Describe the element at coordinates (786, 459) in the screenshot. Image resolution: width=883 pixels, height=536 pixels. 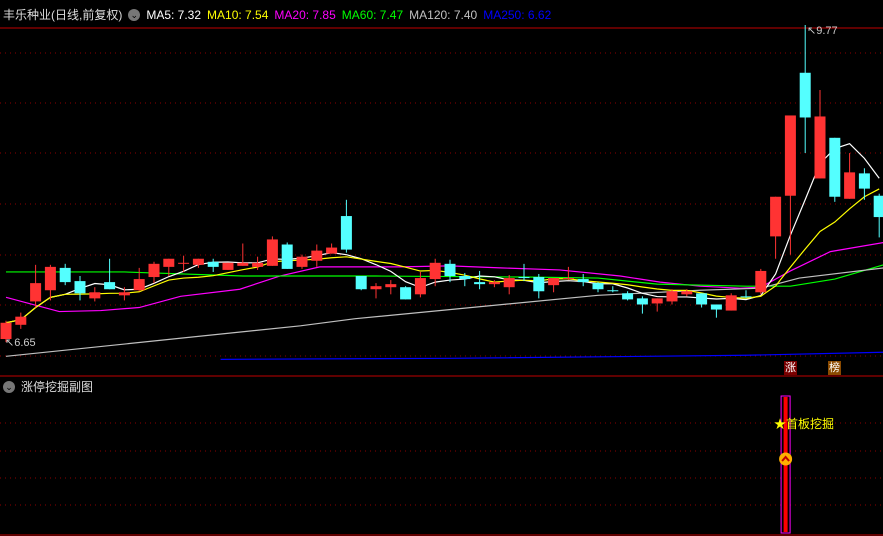
I see `signal-circle-icon` at that location.